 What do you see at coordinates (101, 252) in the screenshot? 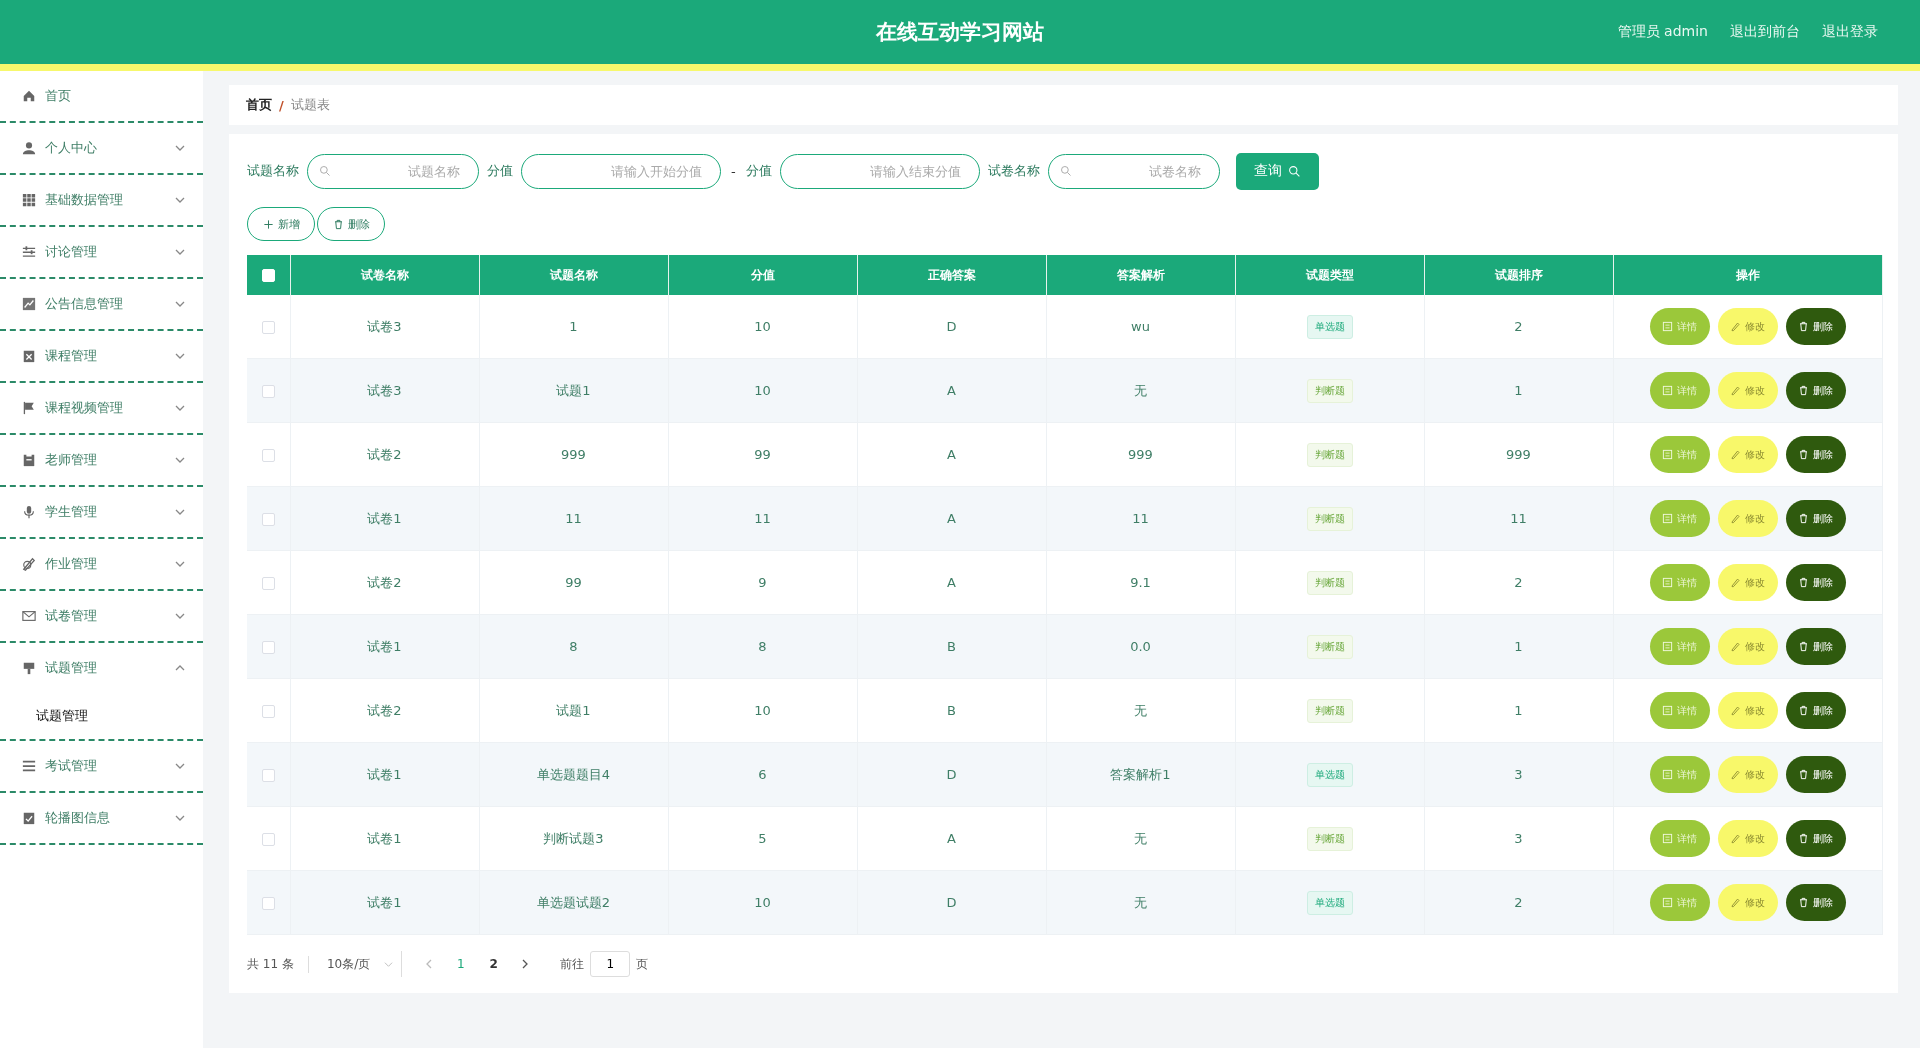
I see `menu-item: 讨论管理` at bounding box center [101, 252].